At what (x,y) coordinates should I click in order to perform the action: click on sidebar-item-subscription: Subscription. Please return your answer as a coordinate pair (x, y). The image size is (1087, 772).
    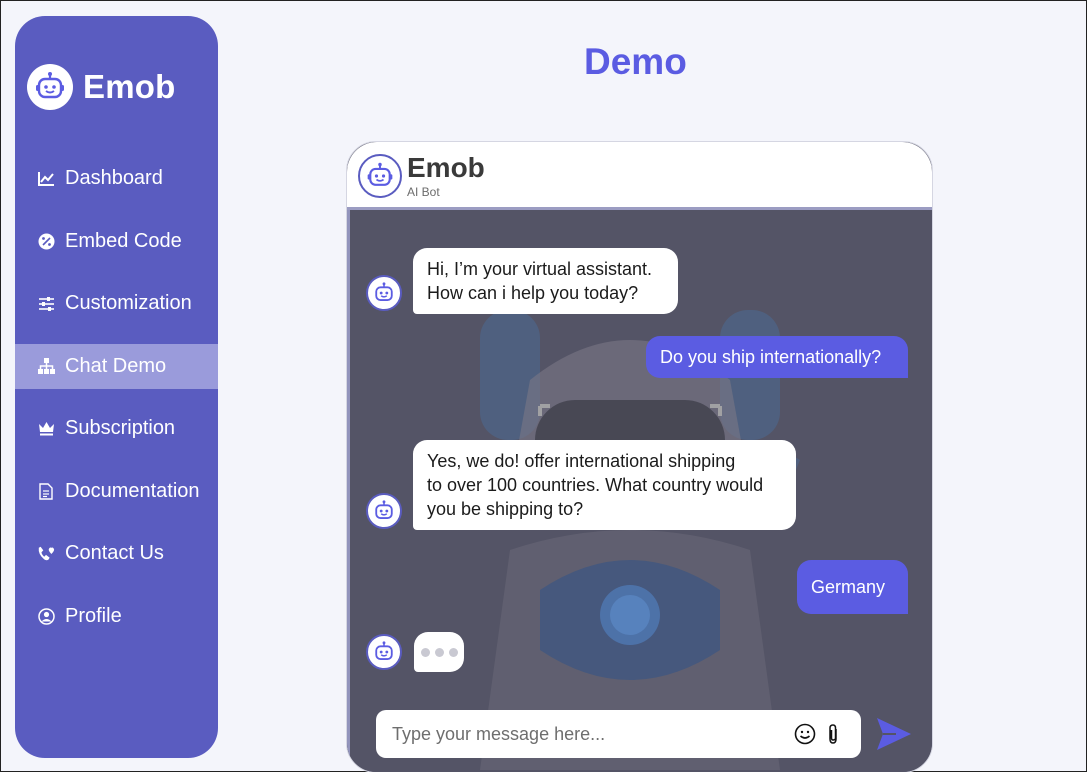
    Looking at the image, I should click on (116, 428).